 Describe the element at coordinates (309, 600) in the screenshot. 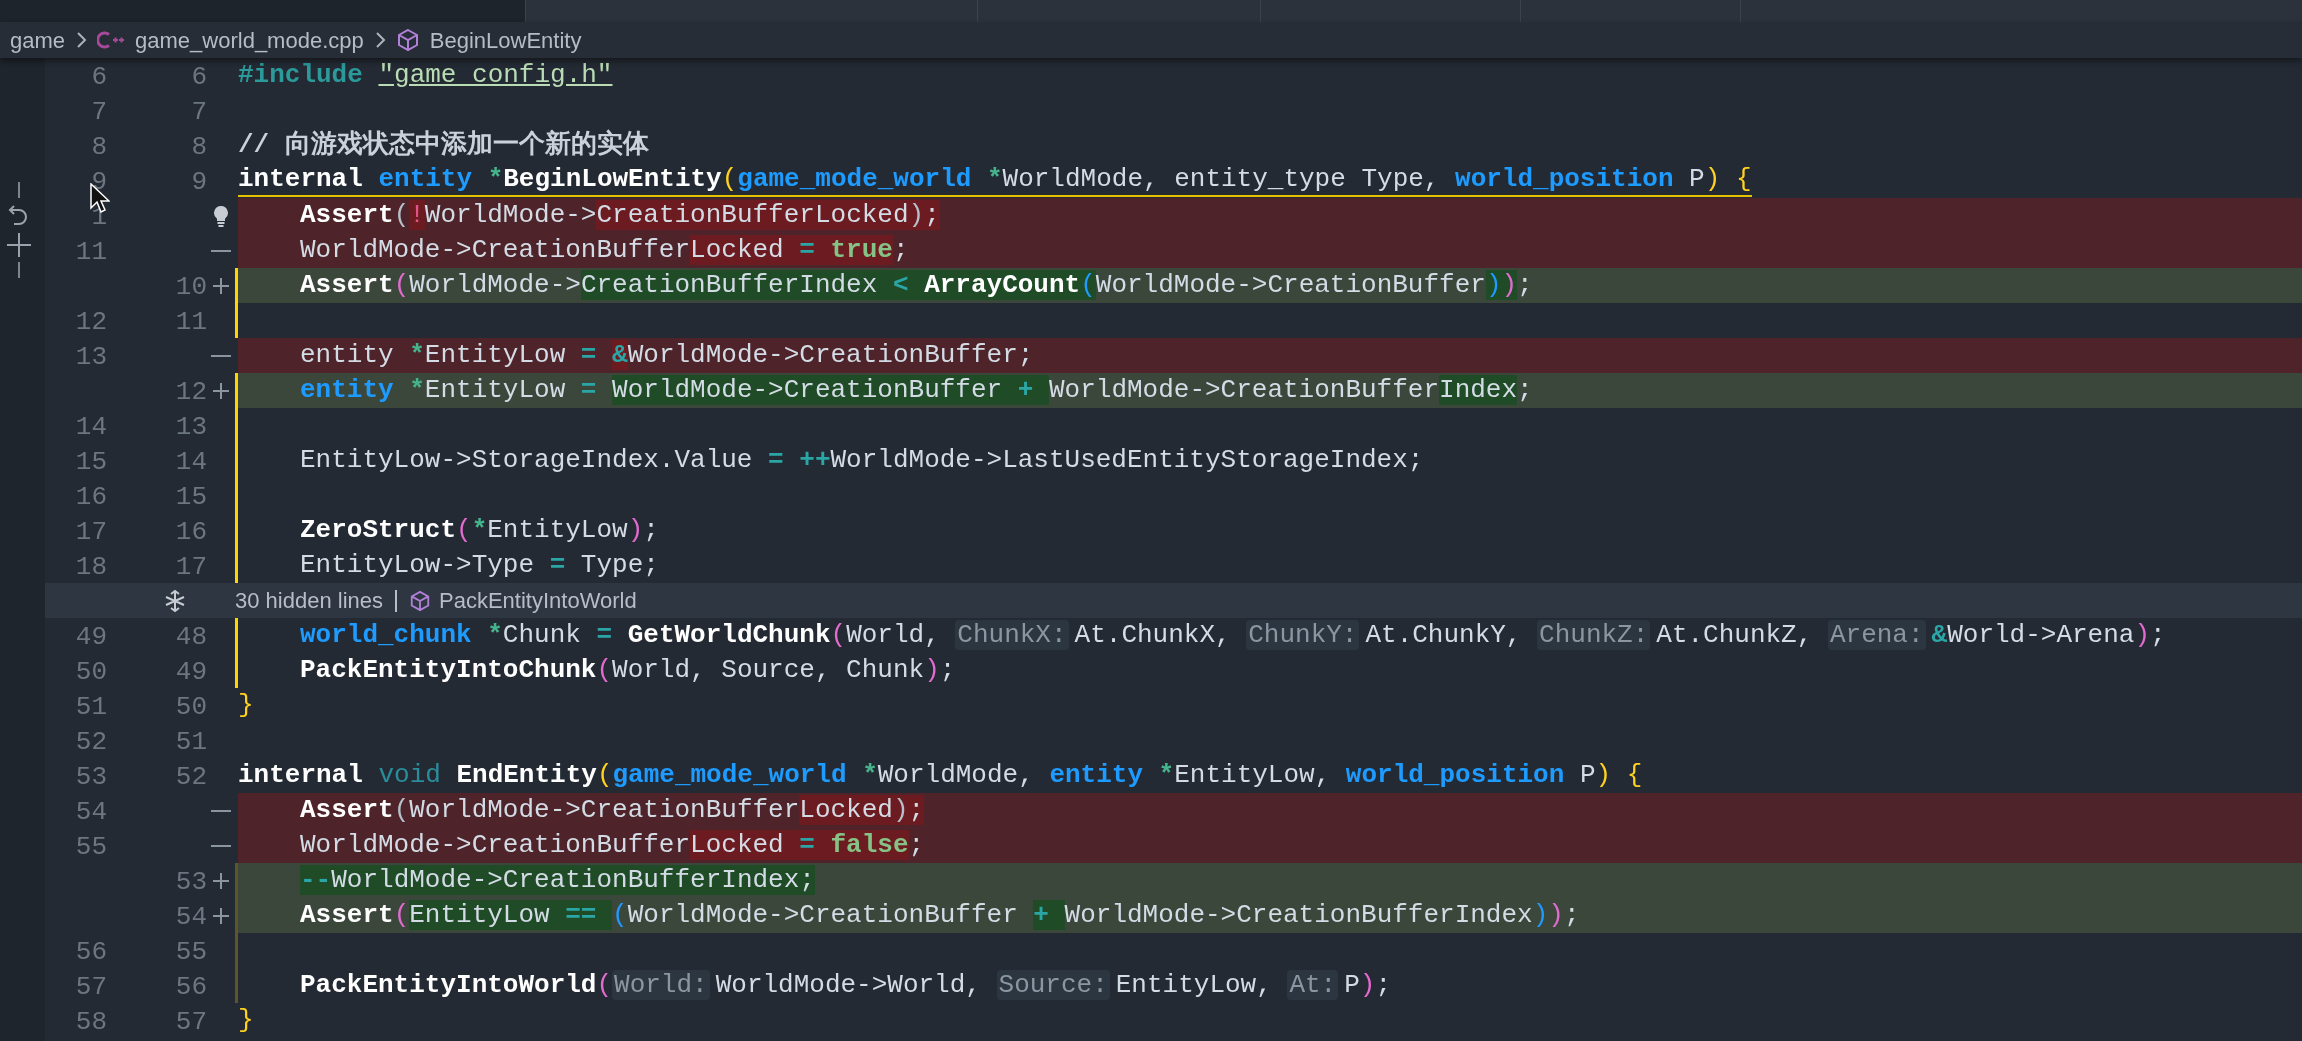

I see `hidden-lines-label: 30 hidden lines` at that location.